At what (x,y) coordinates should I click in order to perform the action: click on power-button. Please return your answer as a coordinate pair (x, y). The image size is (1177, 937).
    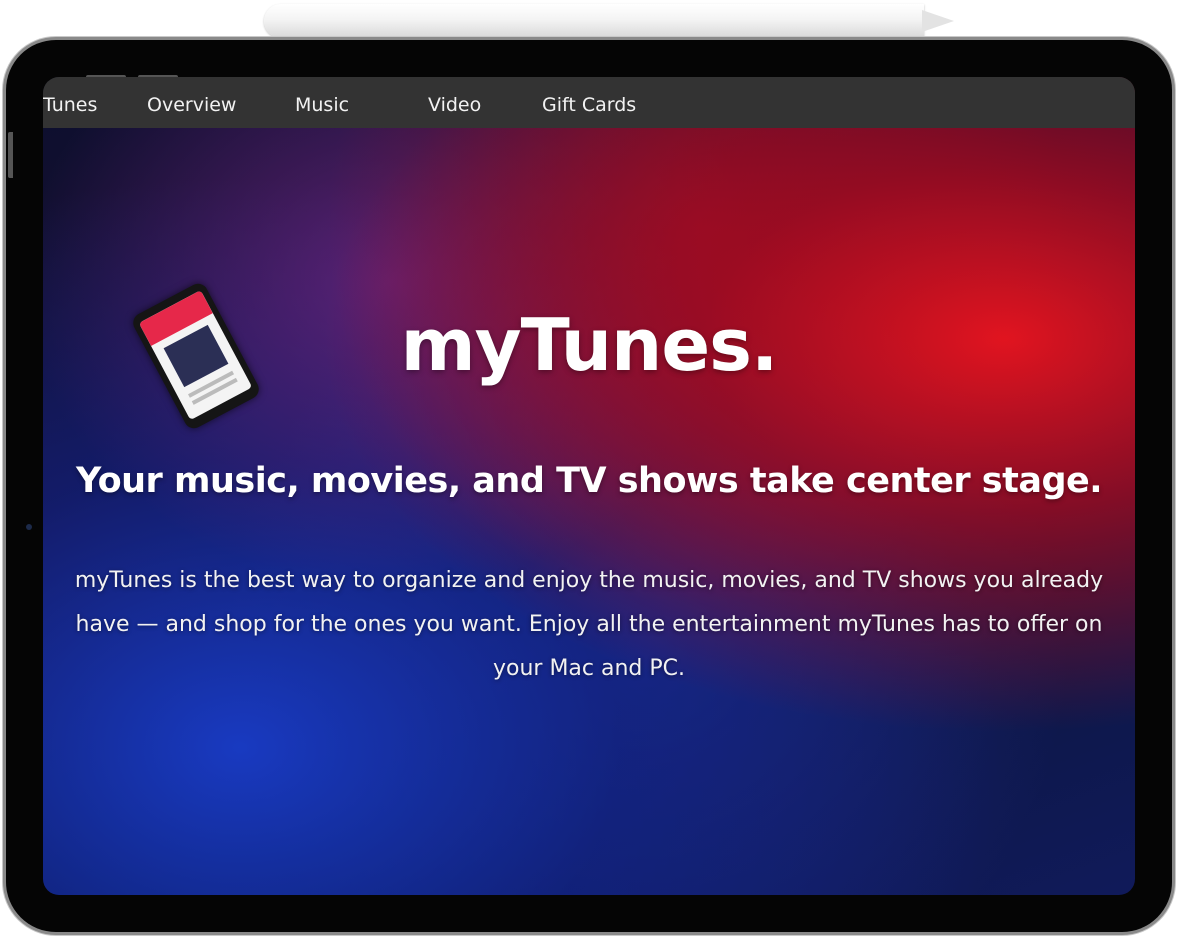
    Looking at the image, I should click on (10, 155).